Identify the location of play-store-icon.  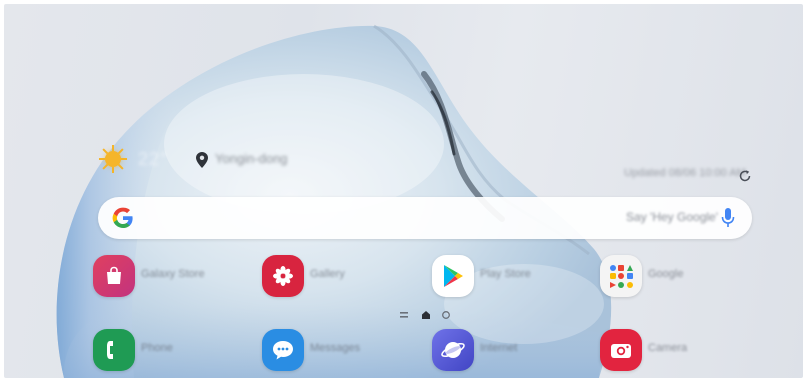
(453, 276).